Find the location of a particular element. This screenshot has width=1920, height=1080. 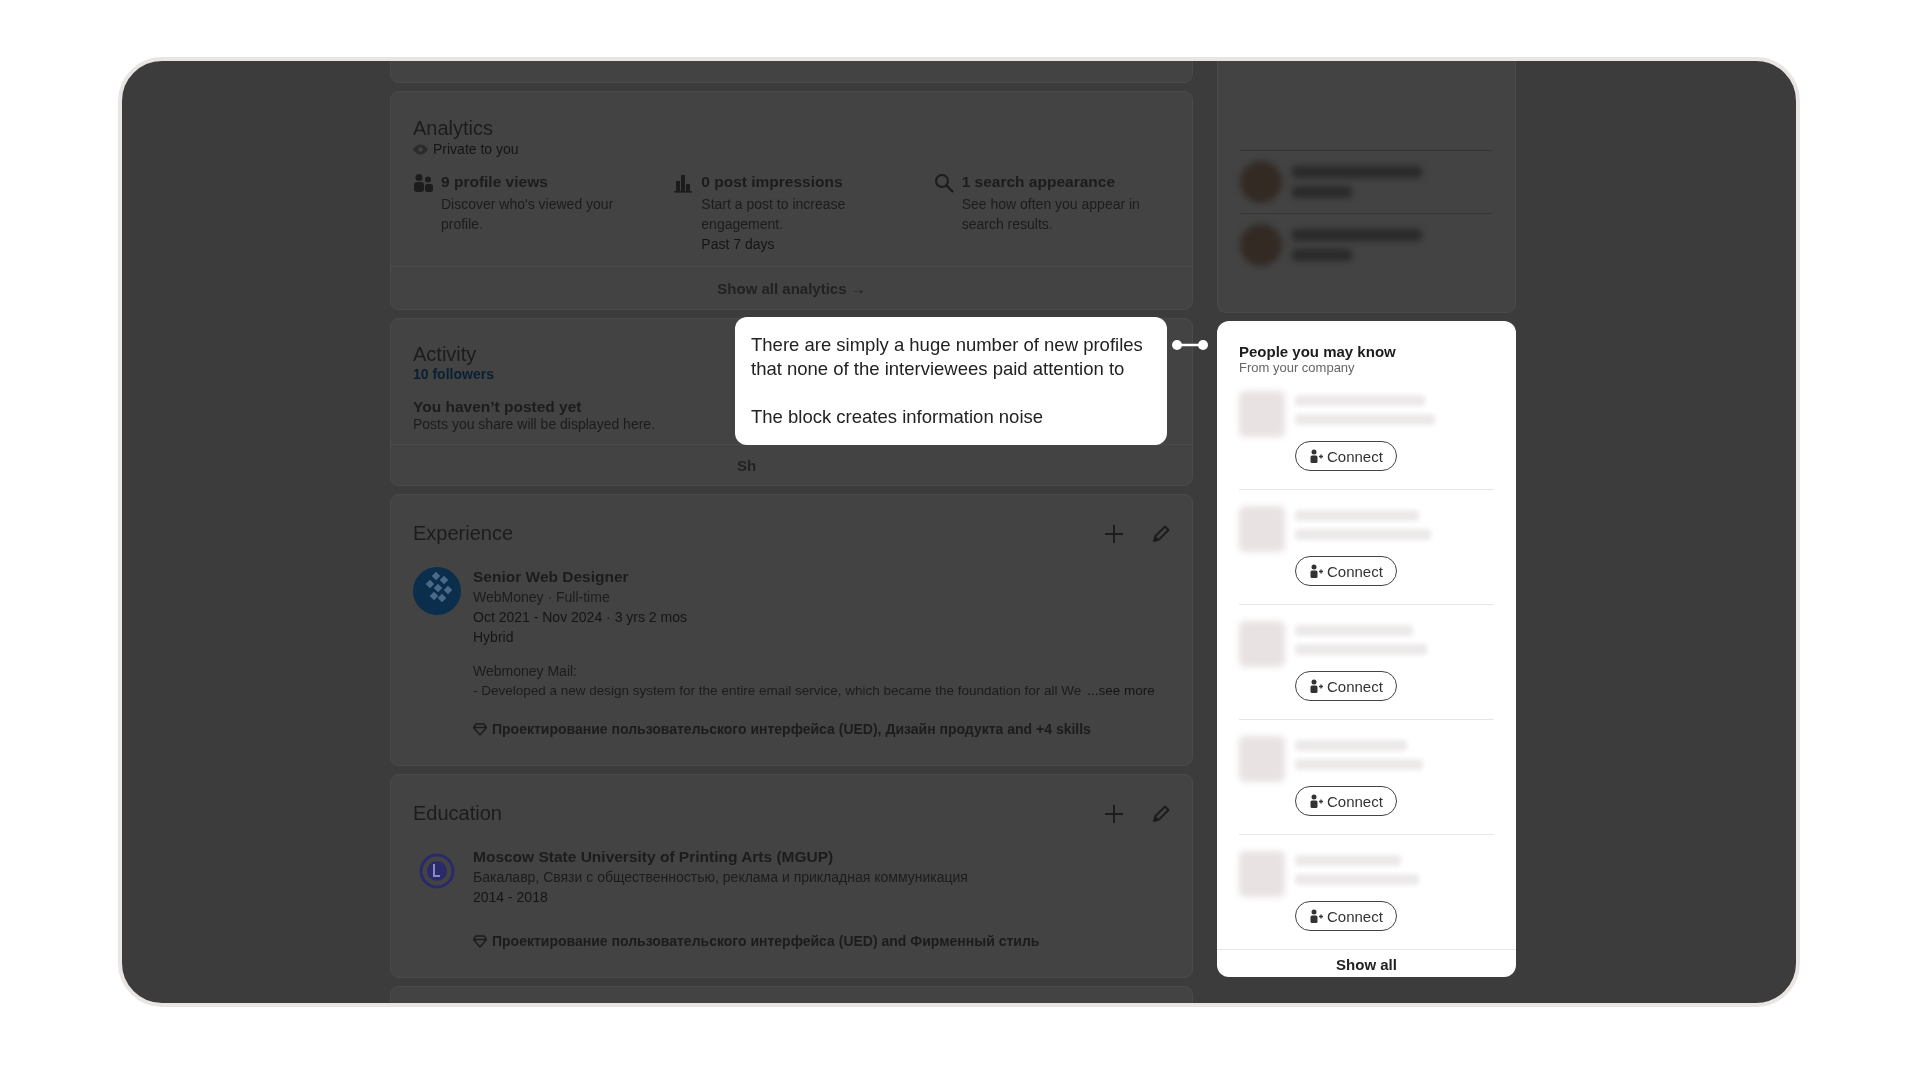

connector-line is located at coordinates (1190, 345).